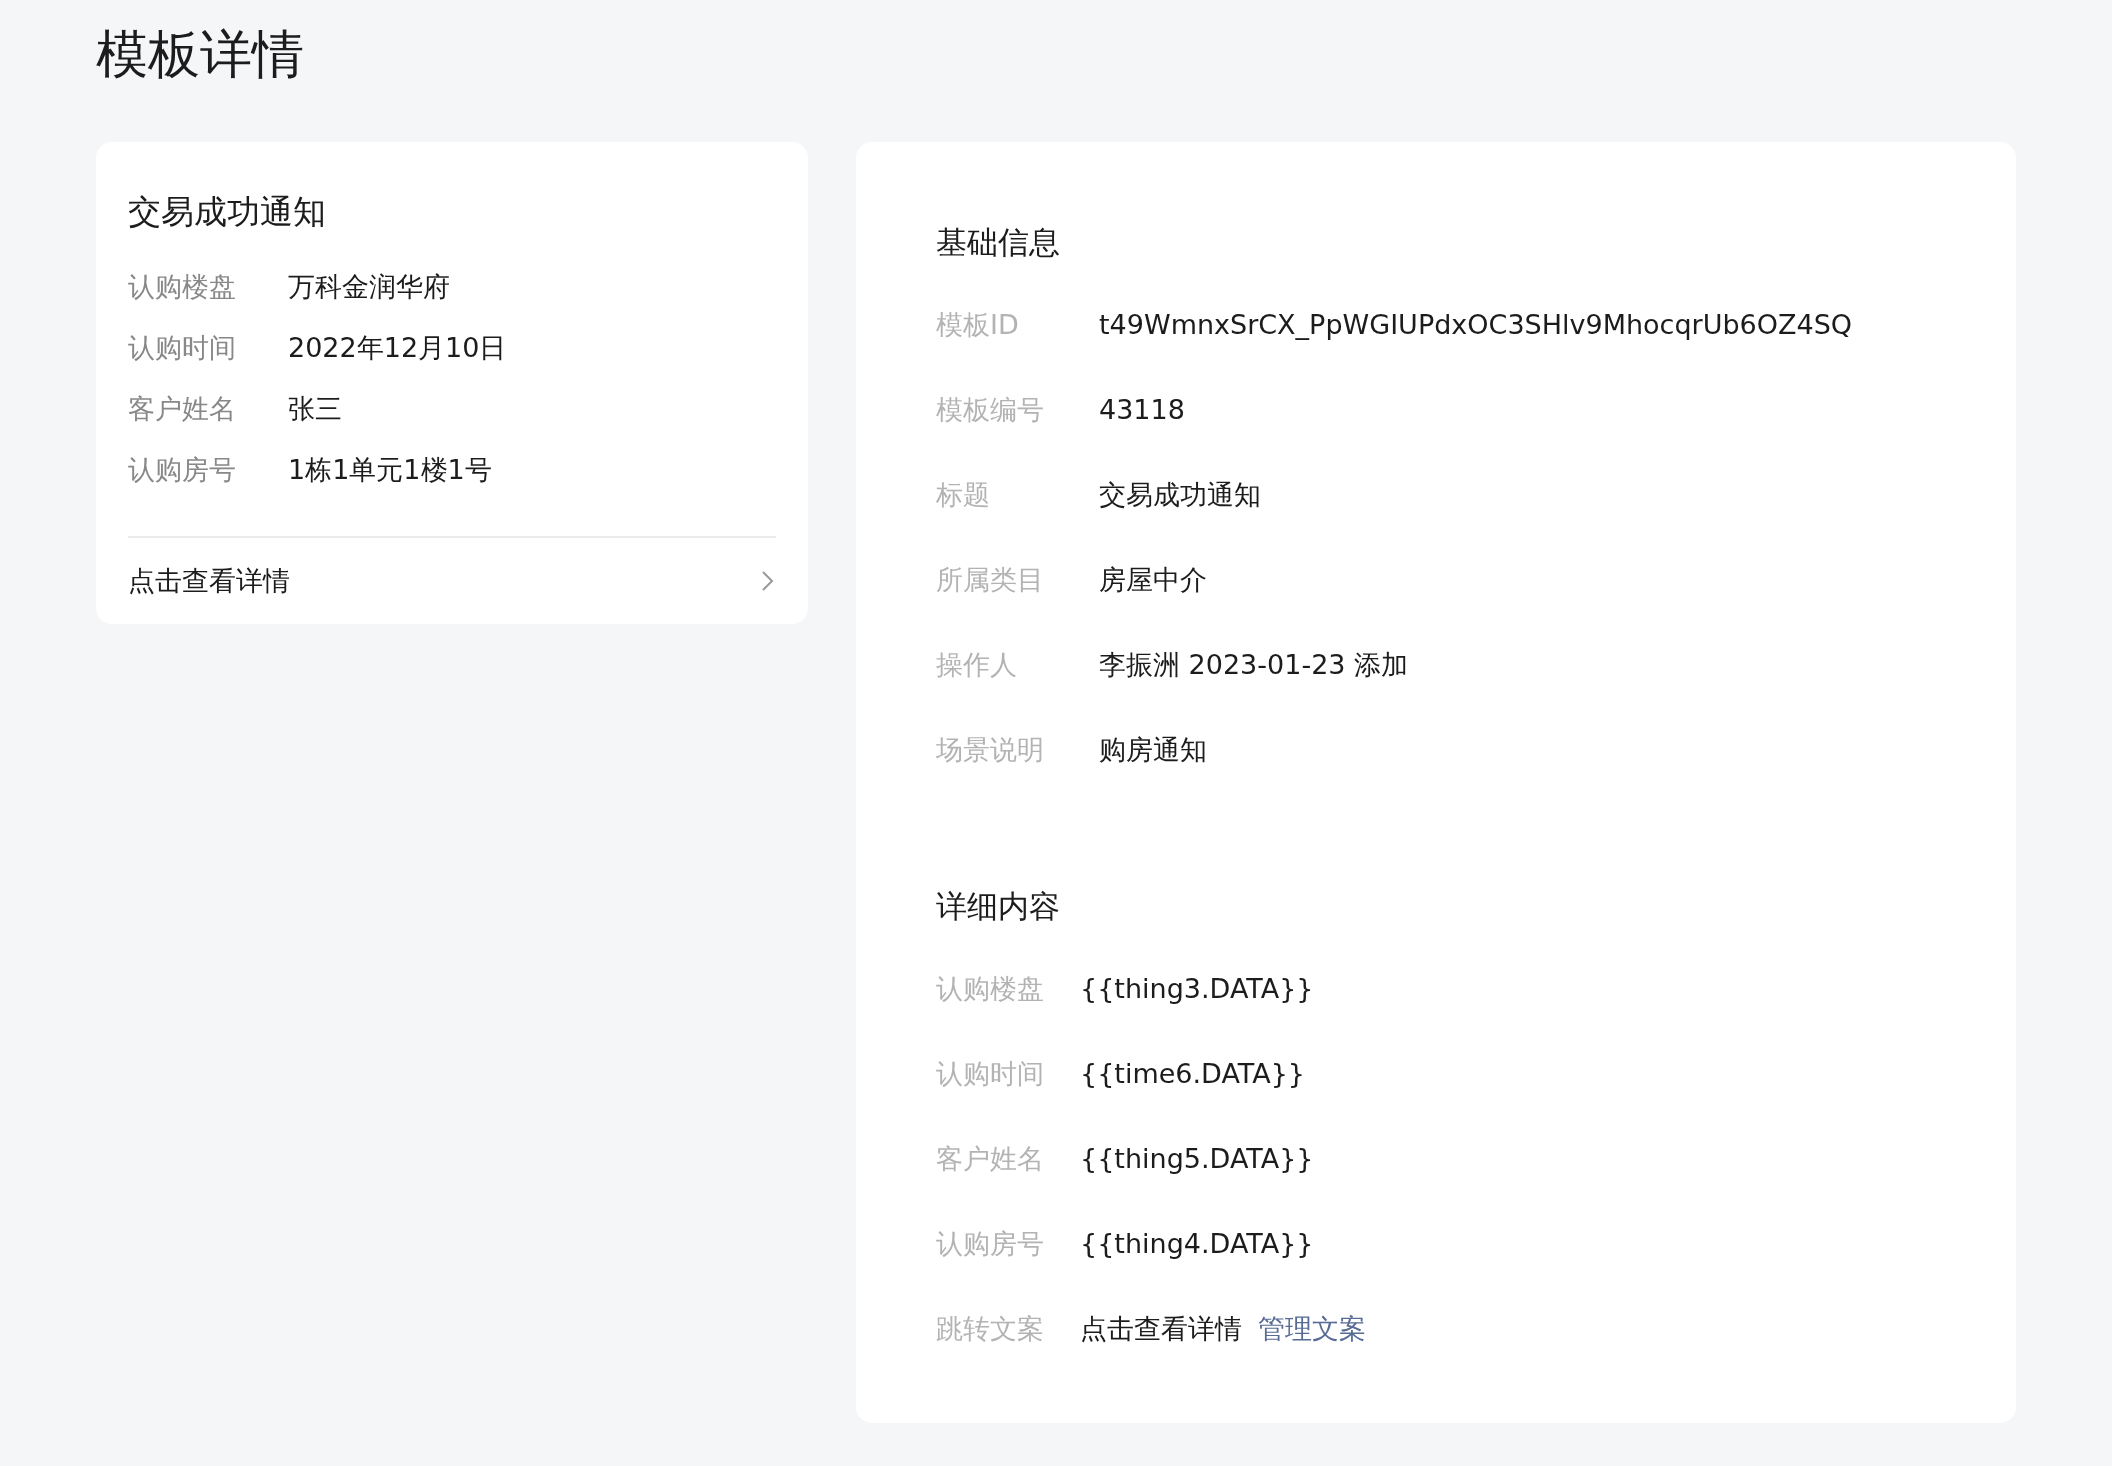  What do you see at coordinates (998, 242) in the screenshot?
I see `section-title: 基础信息` at bounding box center [998, 242].